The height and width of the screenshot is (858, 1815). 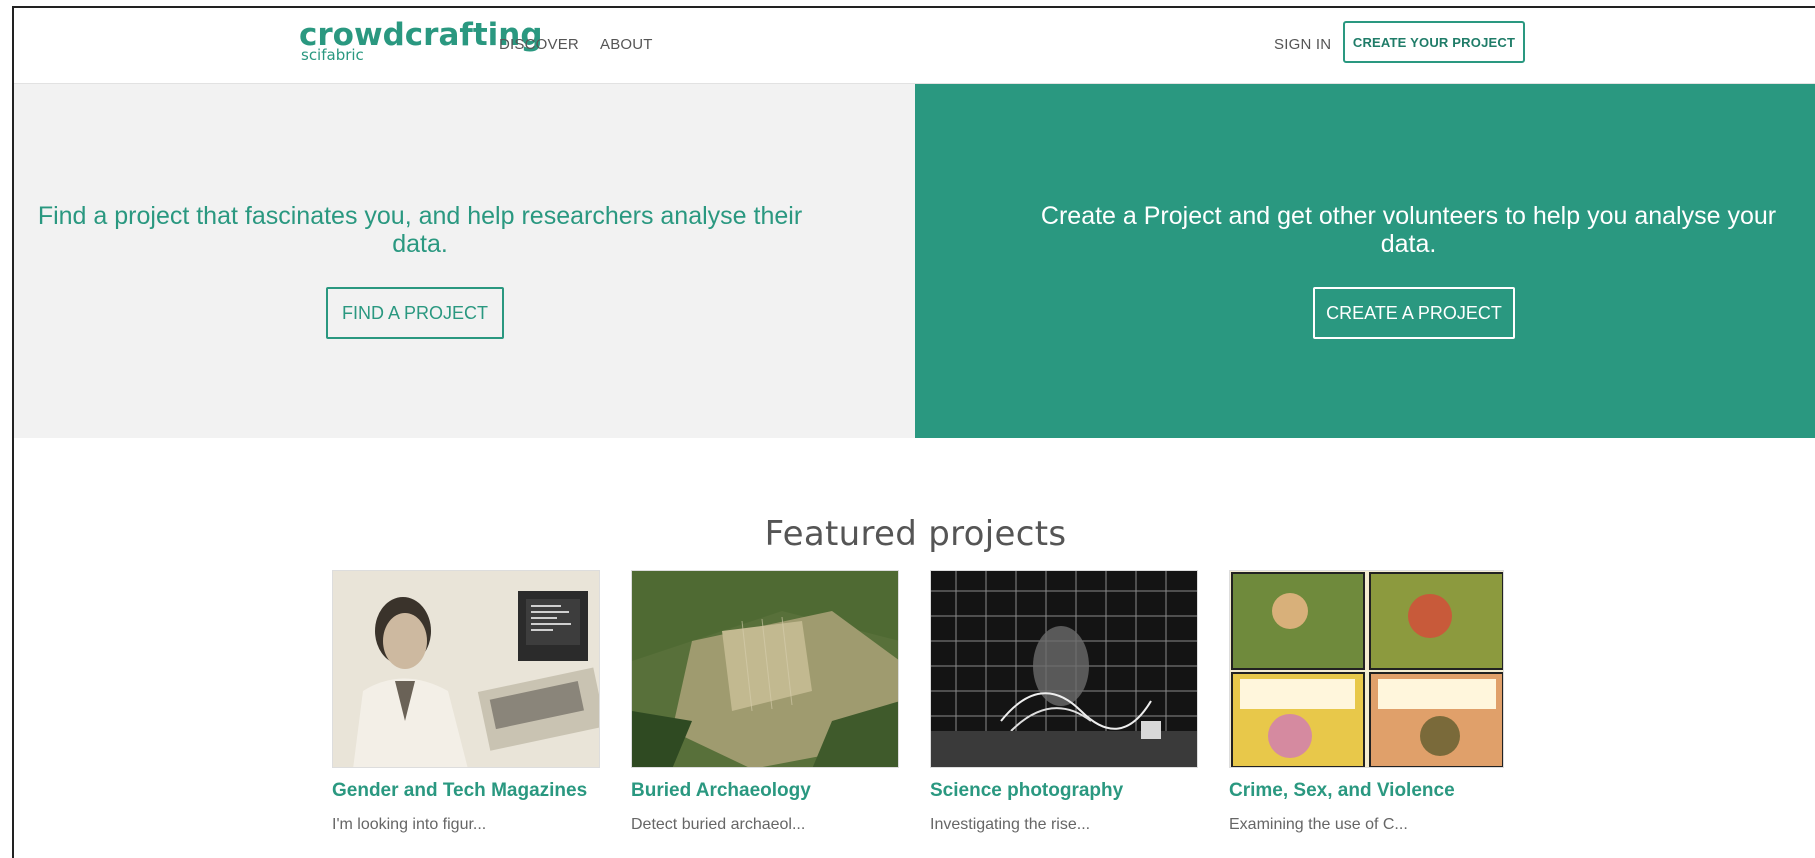 What do you see at coordinates (466, 791) in the screenshot?
I see `project-title: Gender and Tech Magazines` at bounding box center [466, 791].